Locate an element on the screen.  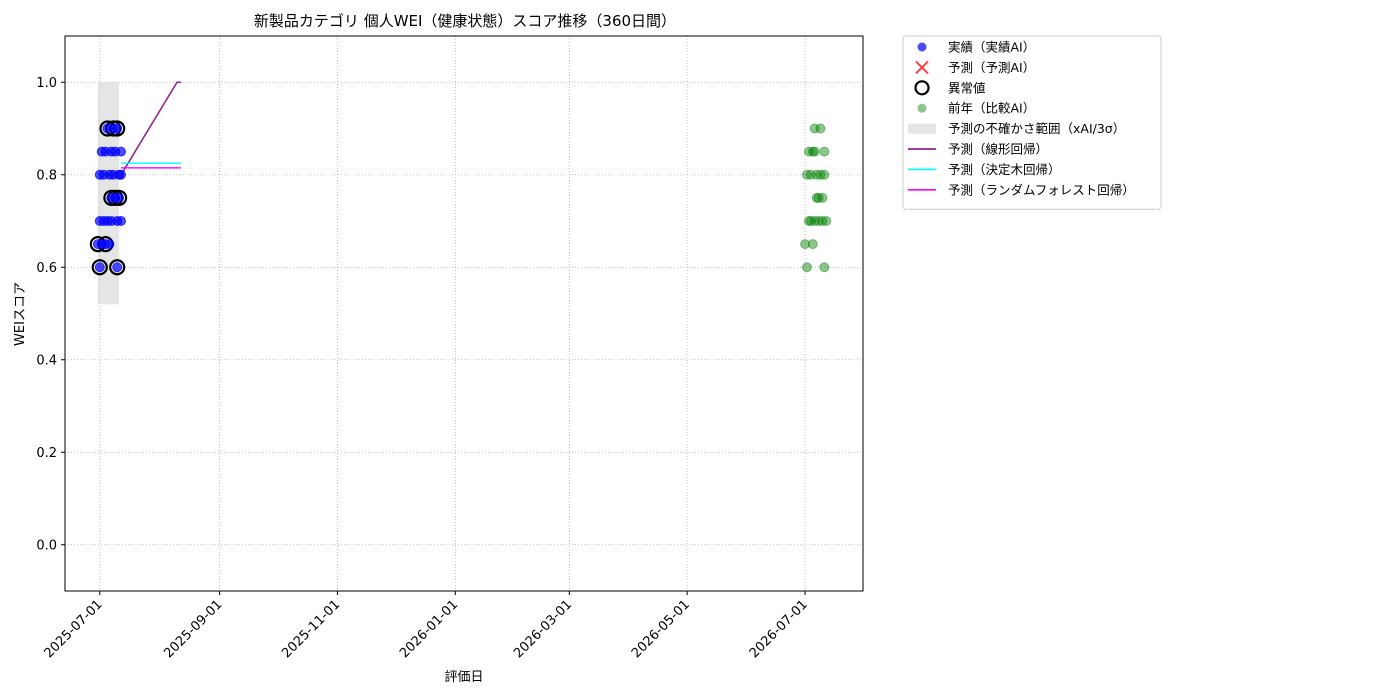
y-tick-label: 0.8 is located at coordinates (46, 175).